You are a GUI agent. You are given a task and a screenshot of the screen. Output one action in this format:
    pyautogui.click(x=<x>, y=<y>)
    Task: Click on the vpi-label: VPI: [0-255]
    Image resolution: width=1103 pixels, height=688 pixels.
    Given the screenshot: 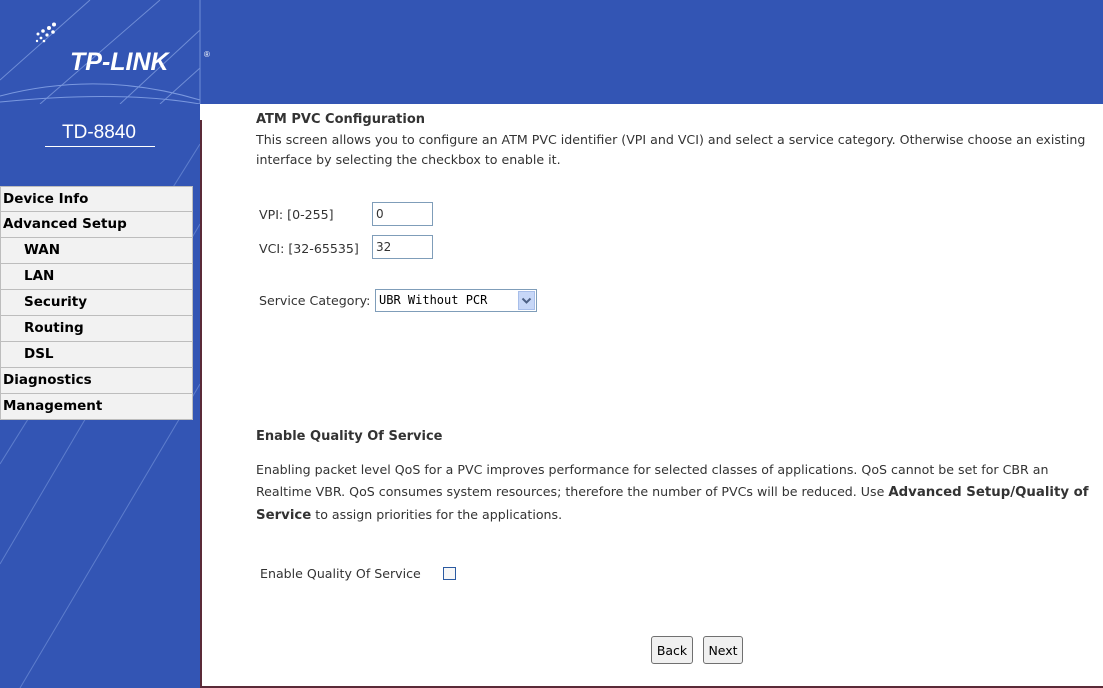 What is the action you would take?
    pyautogui.click(x=296, y=214)
    